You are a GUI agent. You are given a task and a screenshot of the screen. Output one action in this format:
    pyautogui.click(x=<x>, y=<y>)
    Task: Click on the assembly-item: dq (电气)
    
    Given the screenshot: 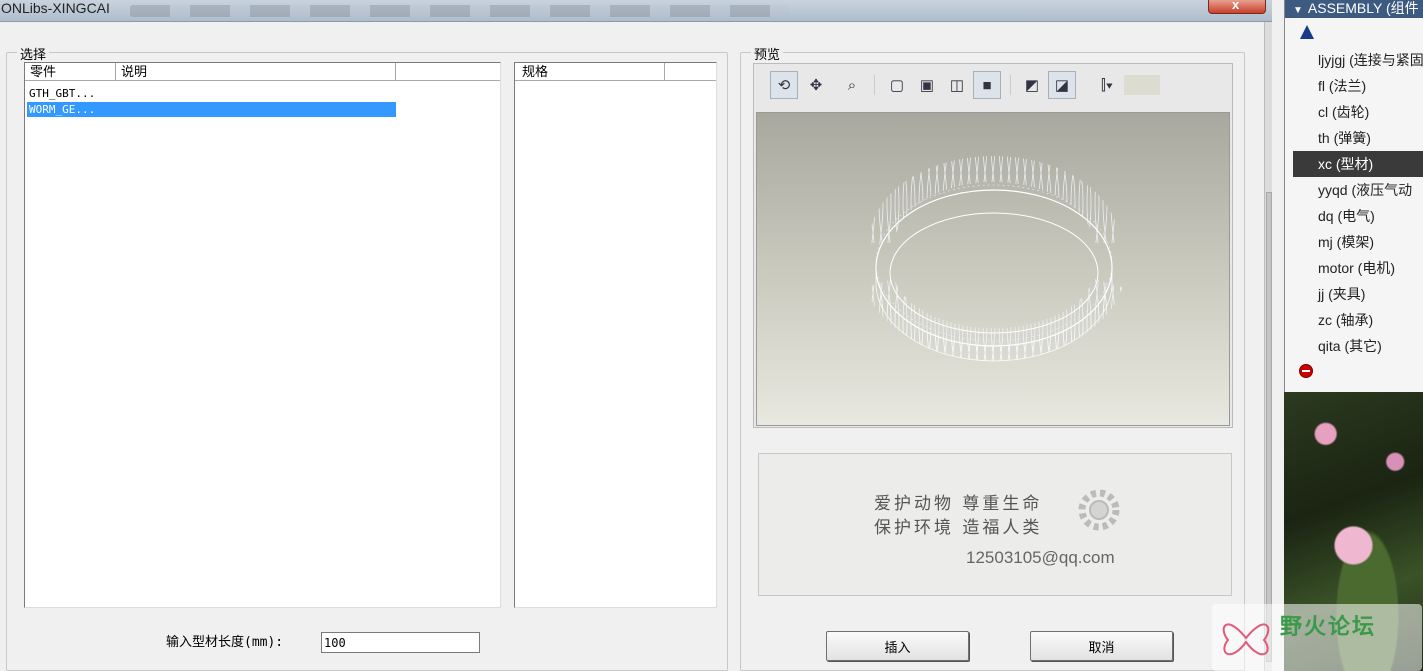 What is the action you would take?
    pyautogui.click(x=1358, y=216)
    